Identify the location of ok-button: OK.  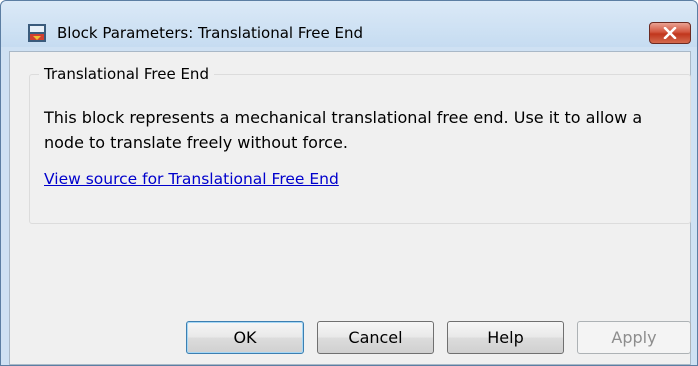
(245, 337).